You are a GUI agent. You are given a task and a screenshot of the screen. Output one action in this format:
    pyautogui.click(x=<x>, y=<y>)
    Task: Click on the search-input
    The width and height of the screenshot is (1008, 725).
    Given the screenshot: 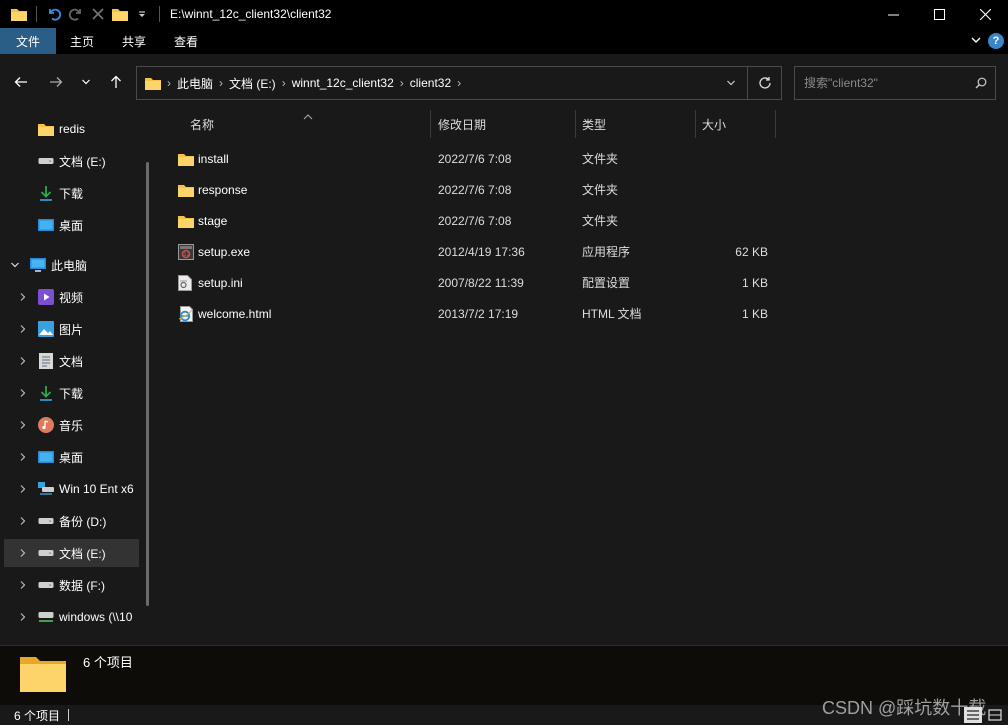 What is the action you would take?
    pyautogui.click(x=885, y=83)
    